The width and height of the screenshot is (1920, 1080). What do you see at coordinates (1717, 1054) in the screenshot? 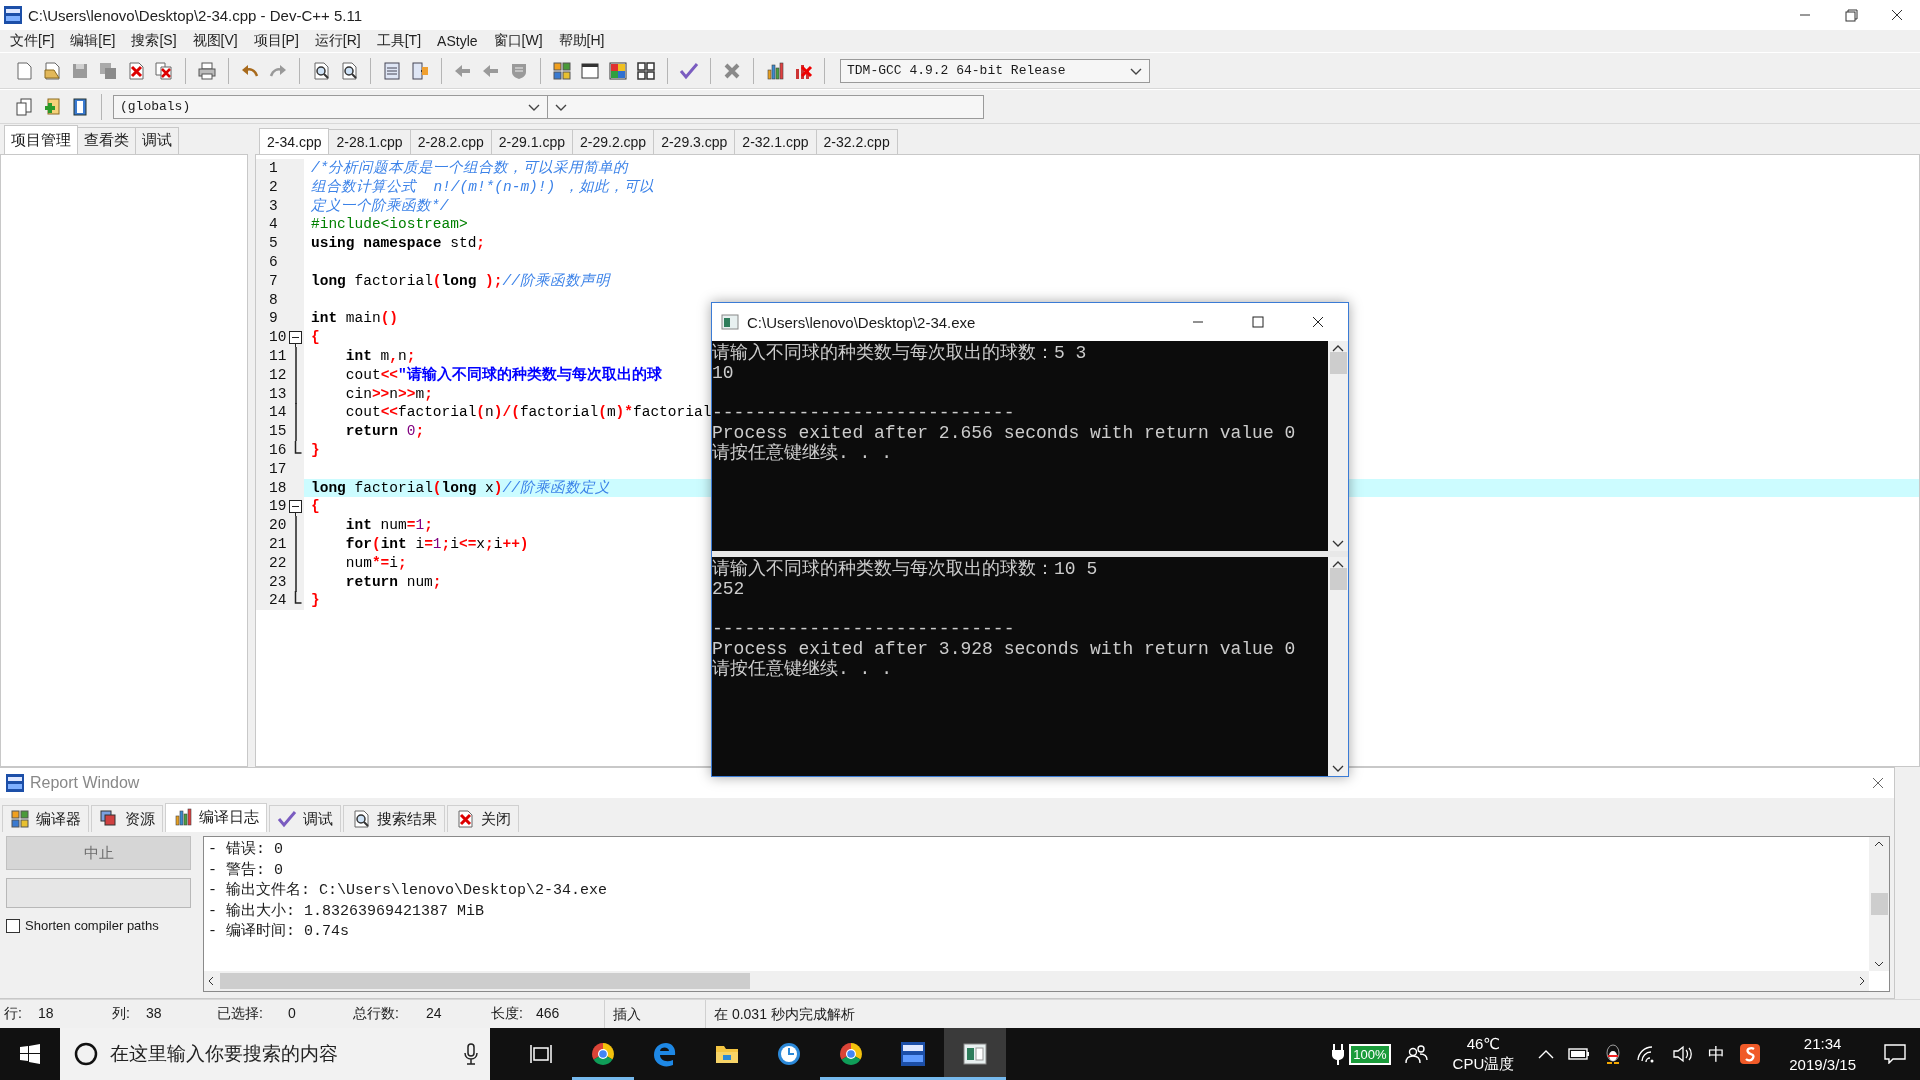
I see `input-method-indicator: 中` at bounding box center [1717, 1054].